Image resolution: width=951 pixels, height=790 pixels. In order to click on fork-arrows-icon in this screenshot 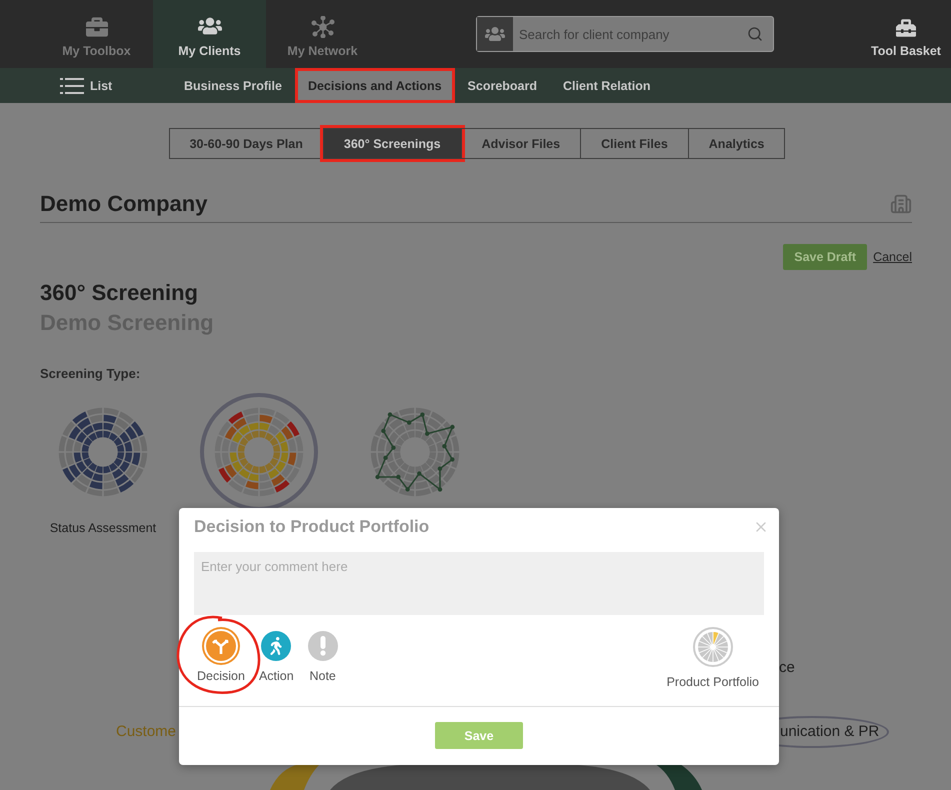, I will do `click(221, 646)`.